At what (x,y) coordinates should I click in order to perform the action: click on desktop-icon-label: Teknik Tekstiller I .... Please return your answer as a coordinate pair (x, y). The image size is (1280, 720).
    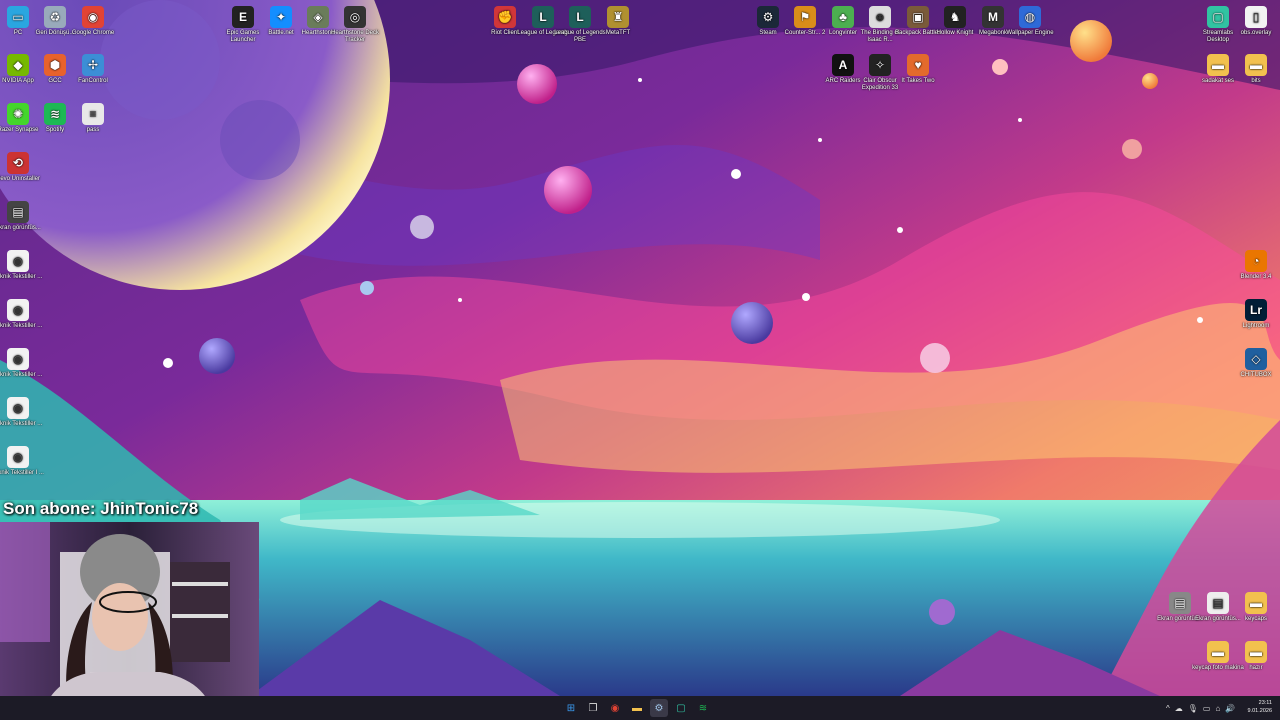
    Looking at the image, I should click on (22, 473).